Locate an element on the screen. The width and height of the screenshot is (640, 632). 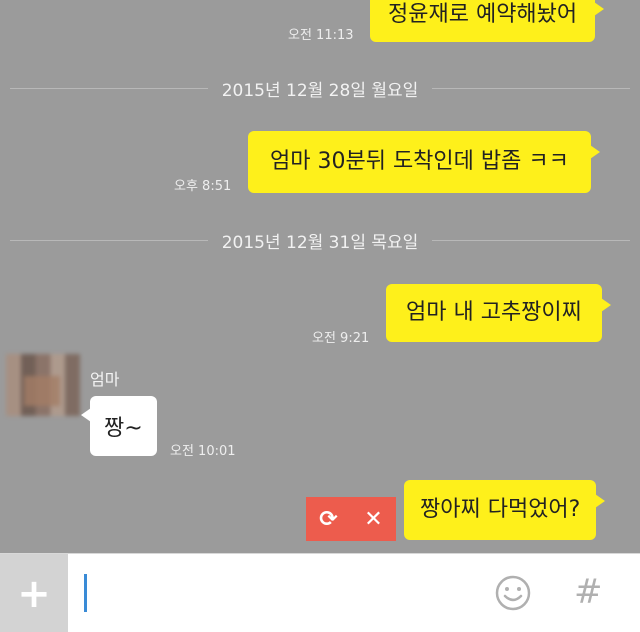
date-separator: 2015년 12월 28일 월요일 is located at coordinates (320, 88).